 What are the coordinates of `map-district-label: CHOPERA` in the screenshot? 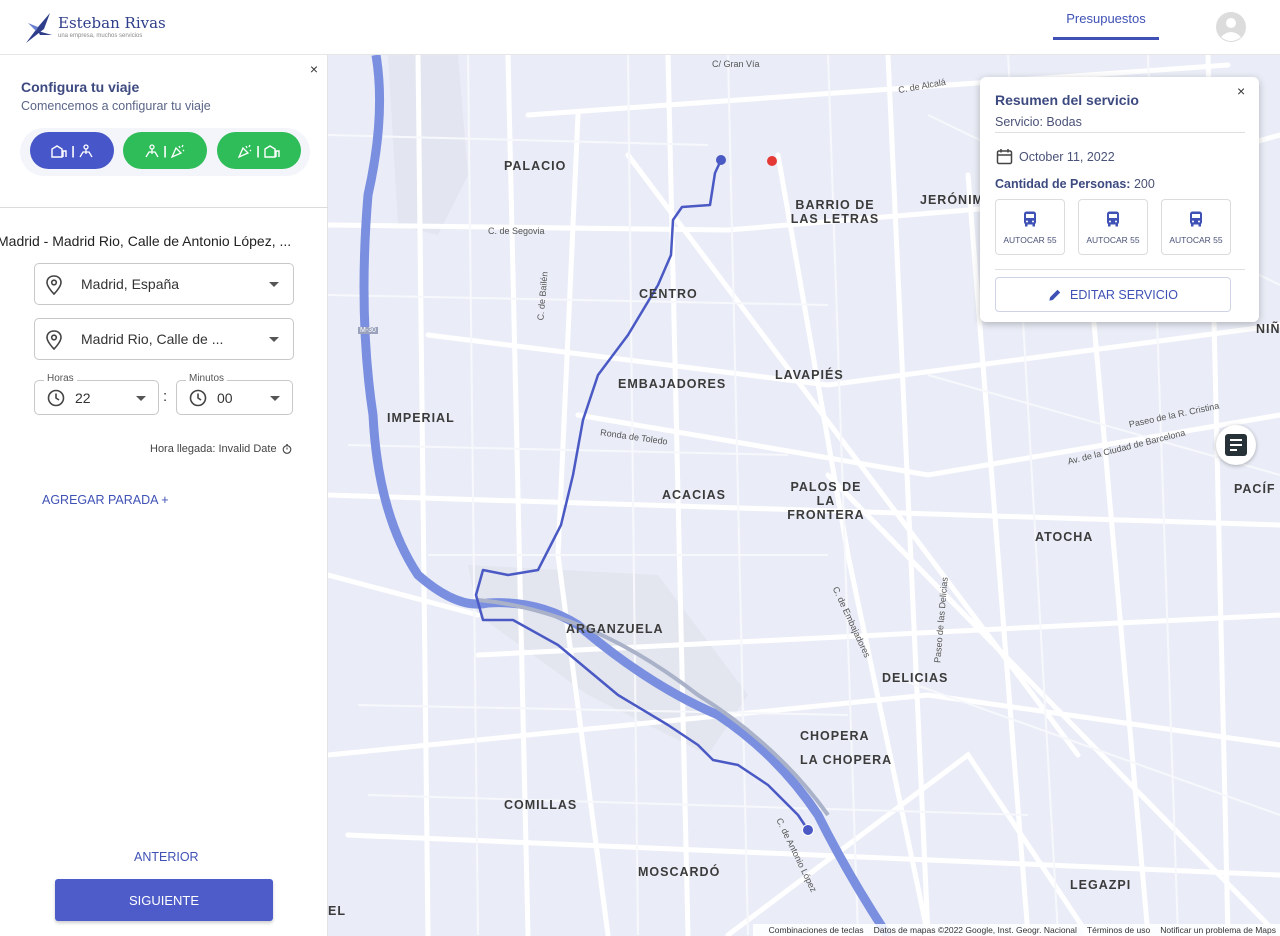 It's located at (835, 736).